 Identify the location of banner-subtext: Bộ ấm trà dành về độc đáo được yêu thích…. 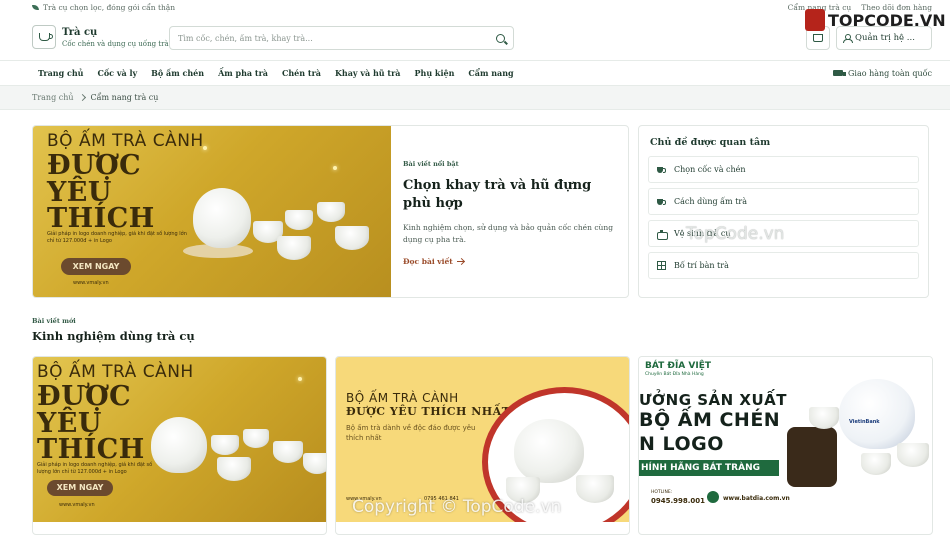
(411, 433).